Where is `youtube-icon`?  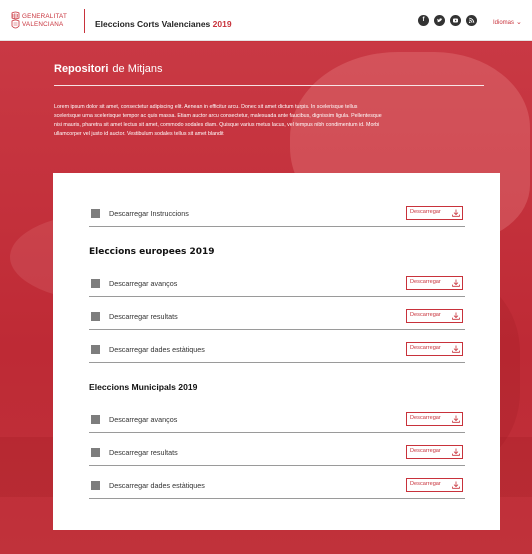
youtube-icon is located at coordinates (455, 20).